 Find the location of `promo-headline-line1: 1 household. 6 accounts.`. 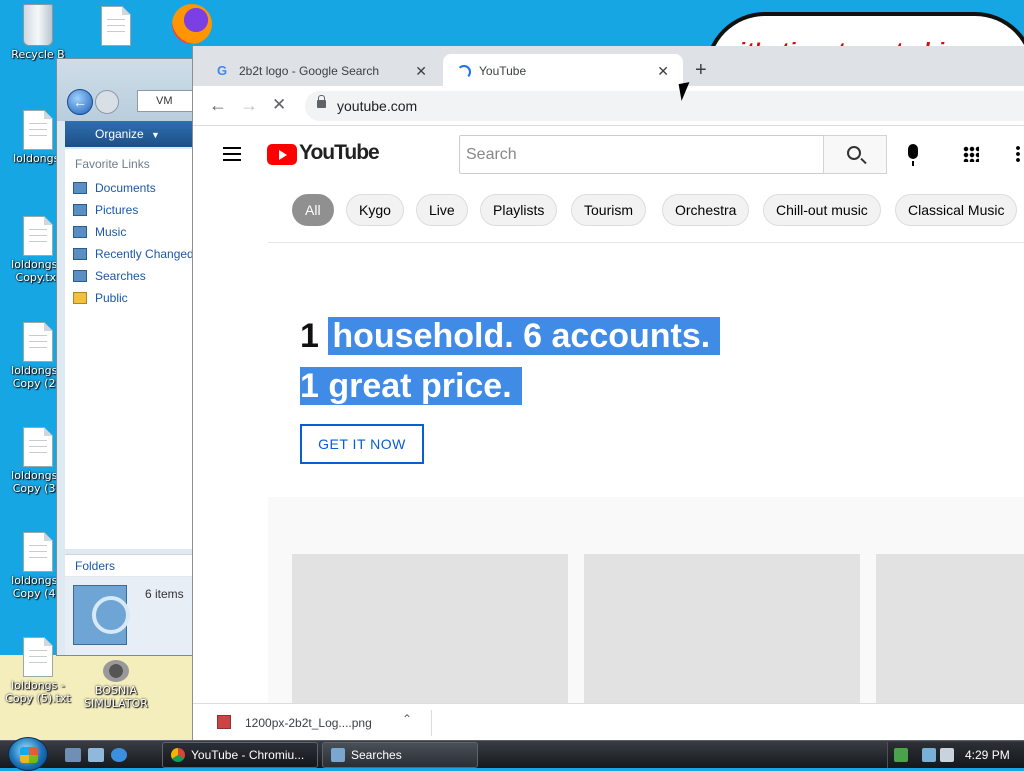

promo-headline-line1: 1 household. 6 accounts. is located at coordinates (510, 337).